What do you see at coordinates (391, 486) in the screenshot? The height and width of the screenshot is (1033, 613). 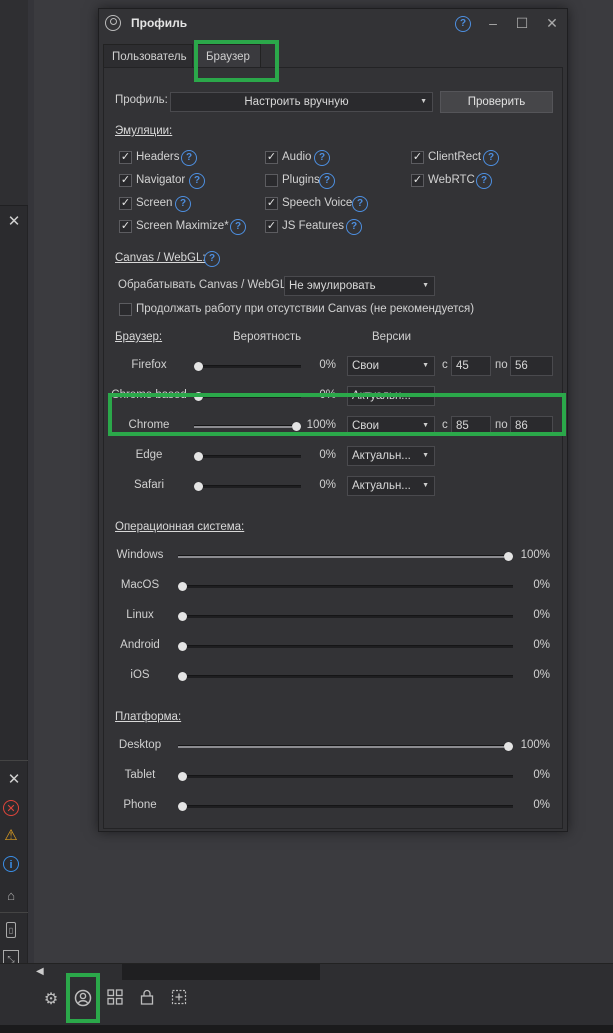 I see `safari-version-select: Актуальн... ▼` at bounding box center [391, 486].